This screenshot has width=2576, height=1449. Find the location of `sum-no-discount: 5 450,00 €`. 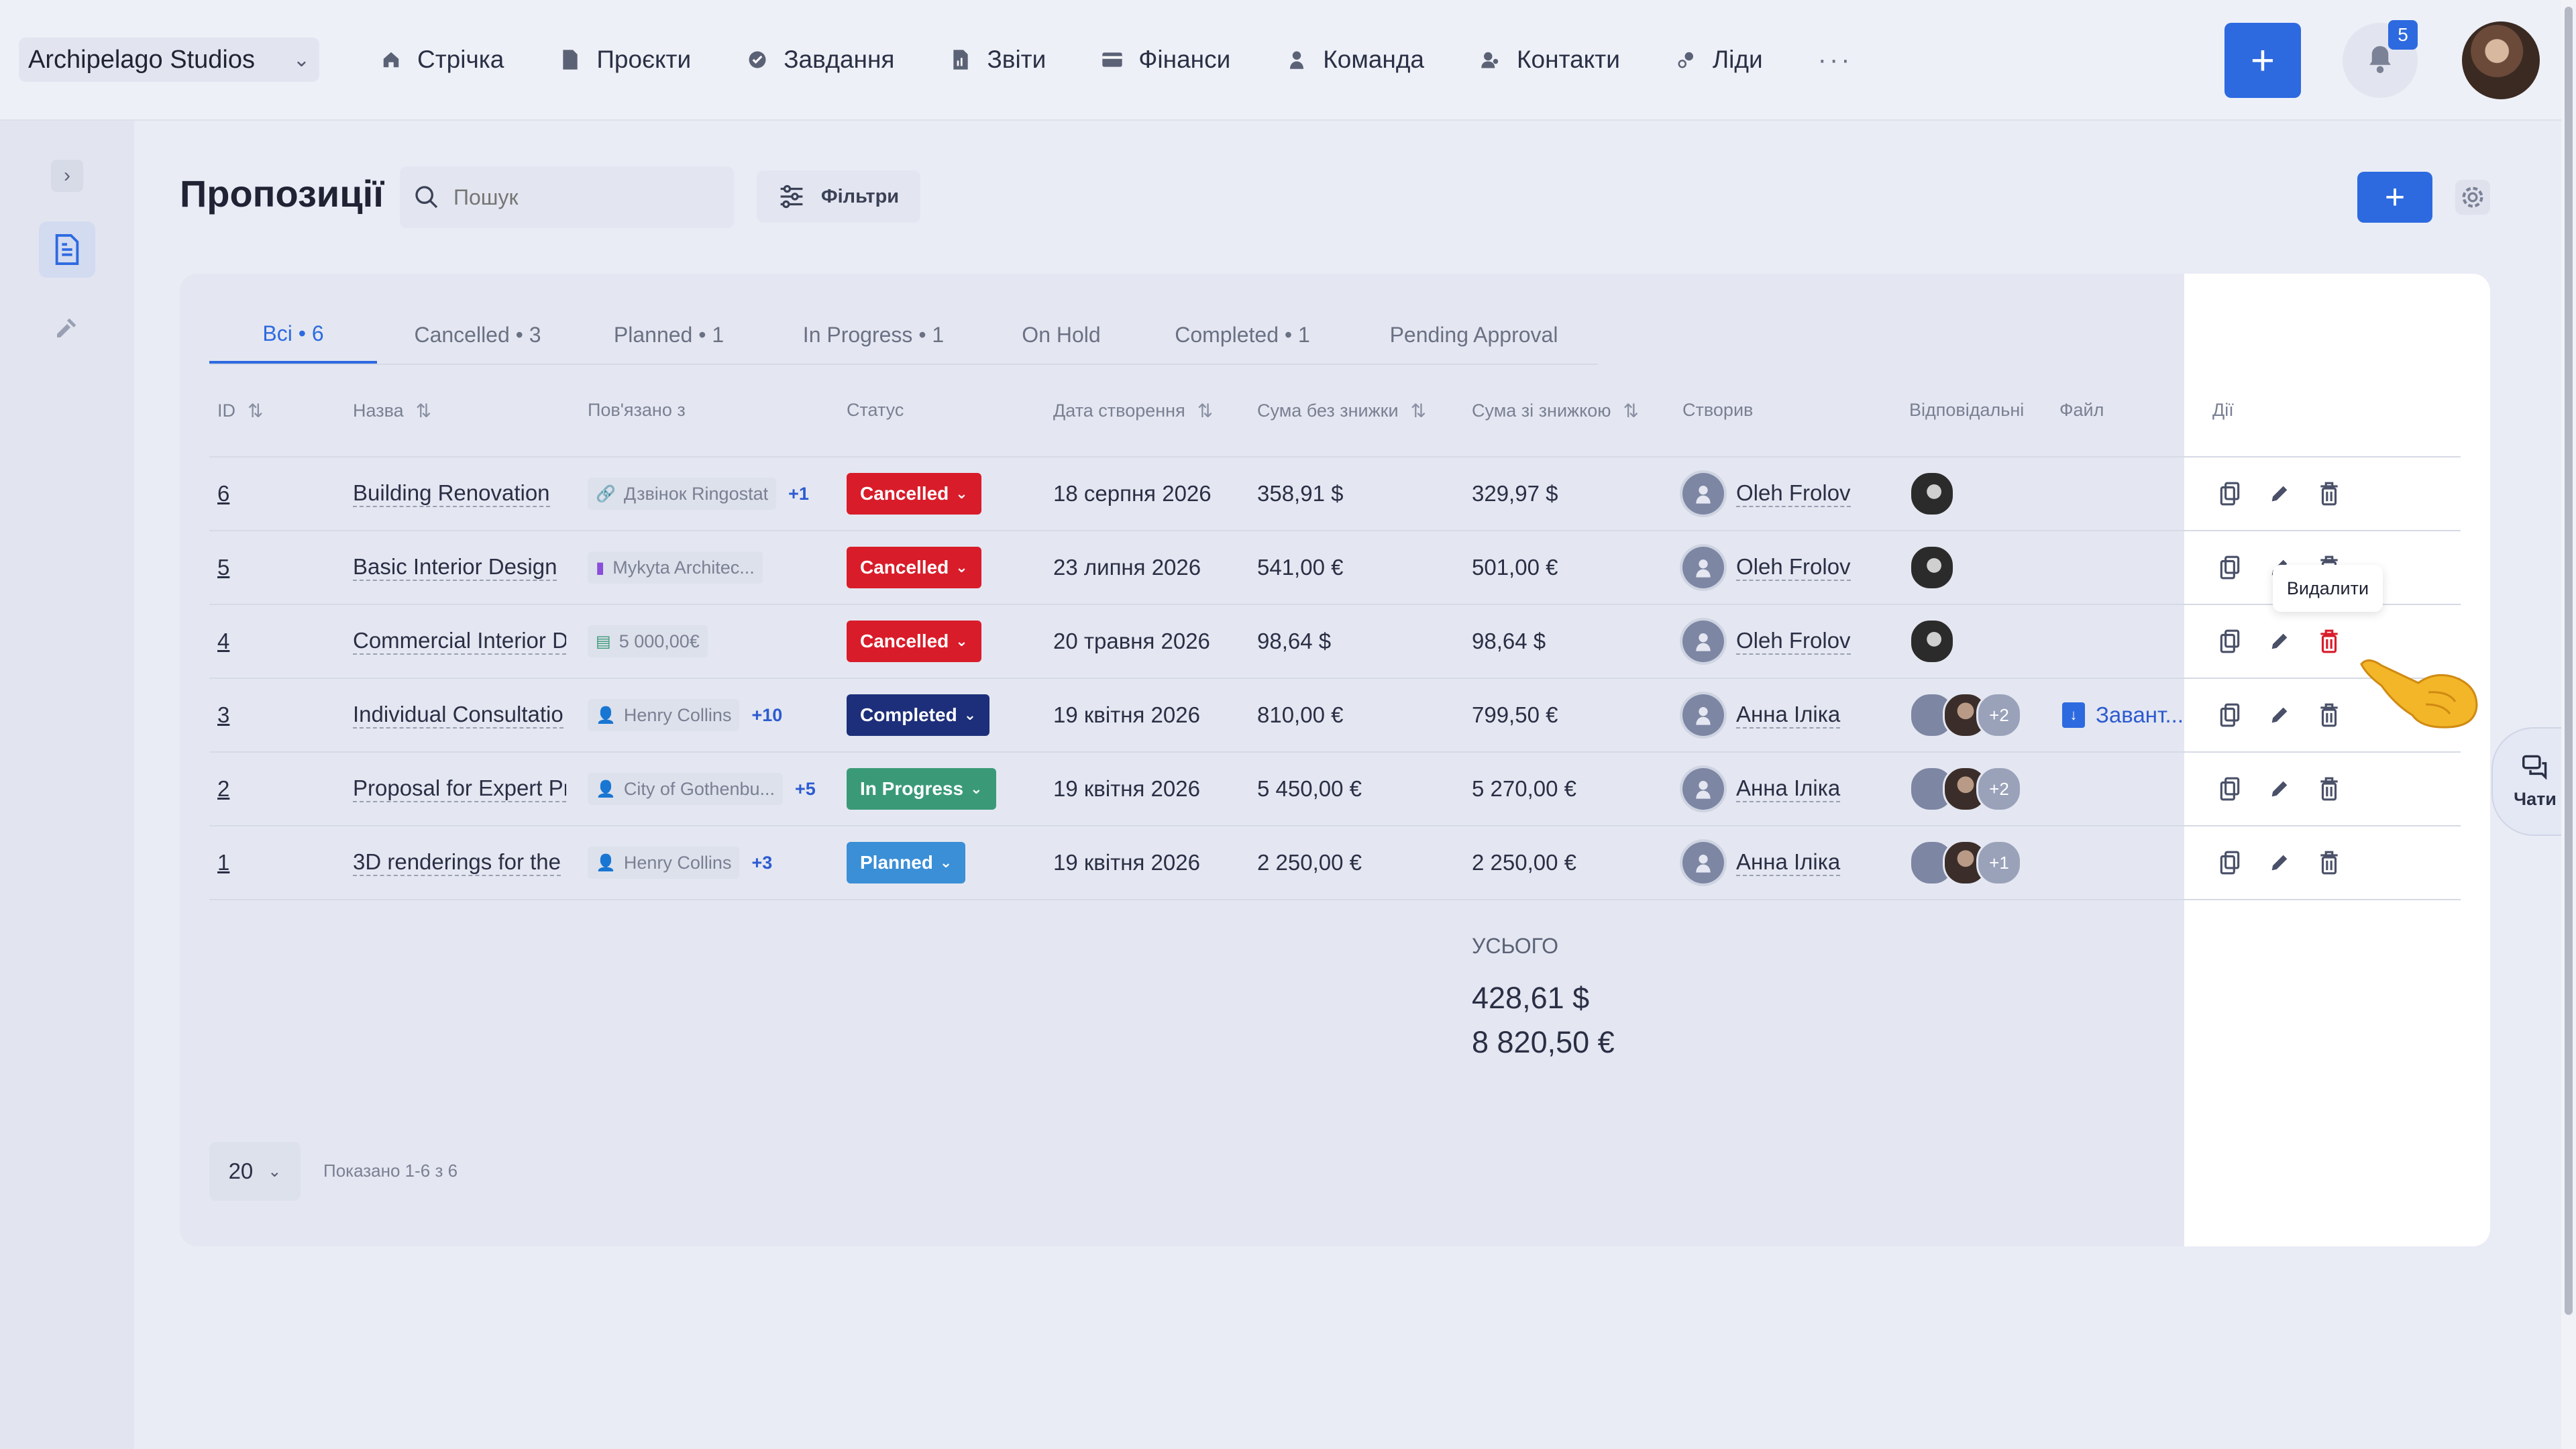

sum-no-discount: 5 450,00 € is located at coordinates (1309, 788).